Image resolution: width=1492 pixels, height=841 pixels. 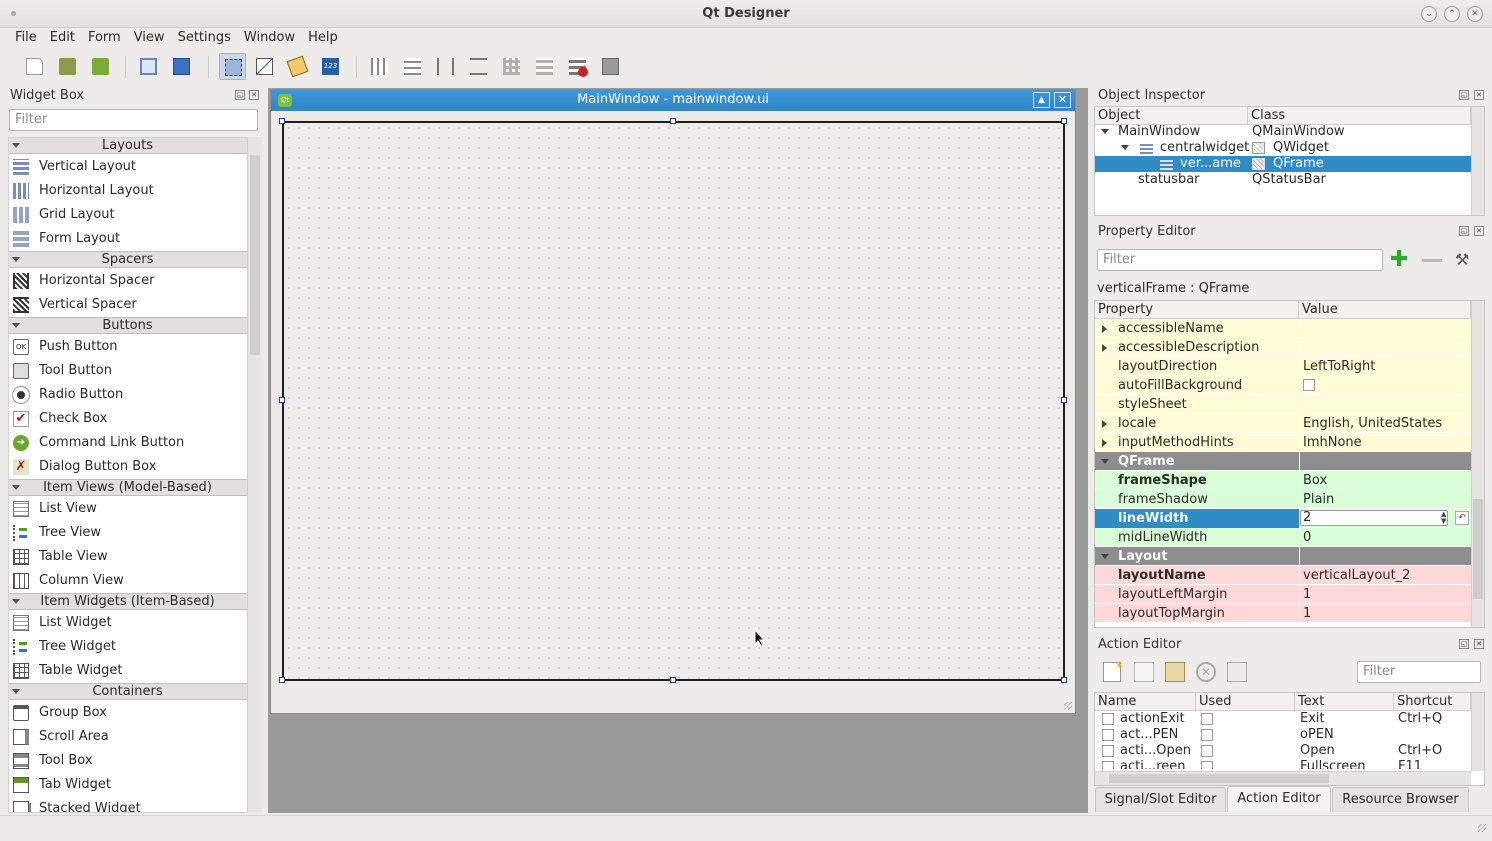 I want to click on widget-item: Vertical Layout, so click(x=128, y=167).